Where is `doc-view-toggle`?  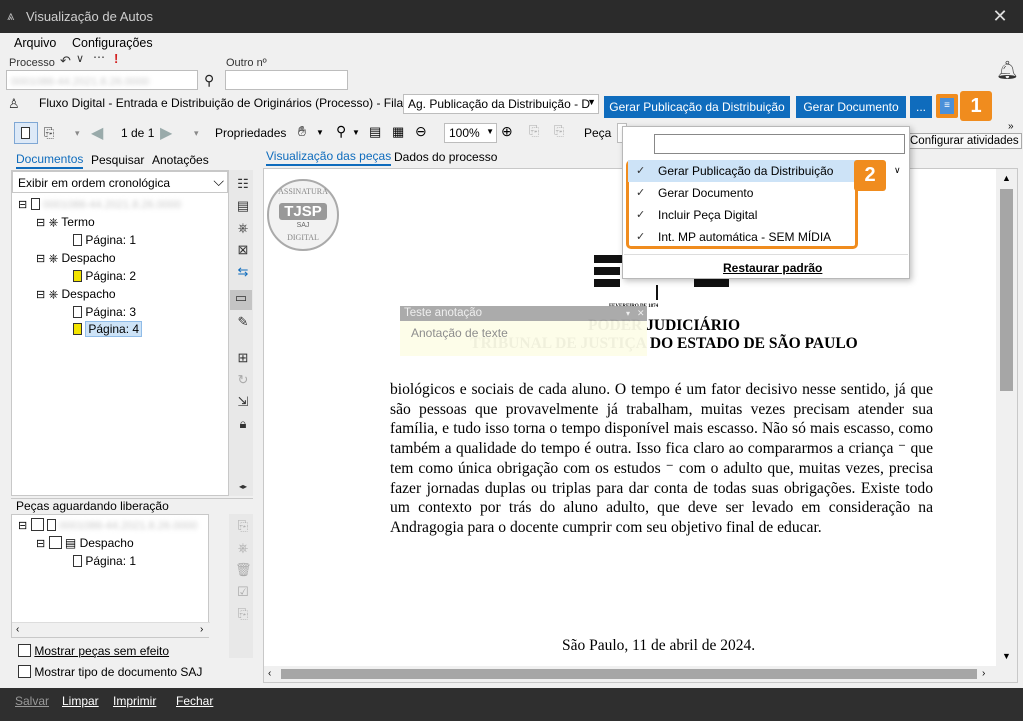
doc-view-toggle is located at coordinates (26, 133).